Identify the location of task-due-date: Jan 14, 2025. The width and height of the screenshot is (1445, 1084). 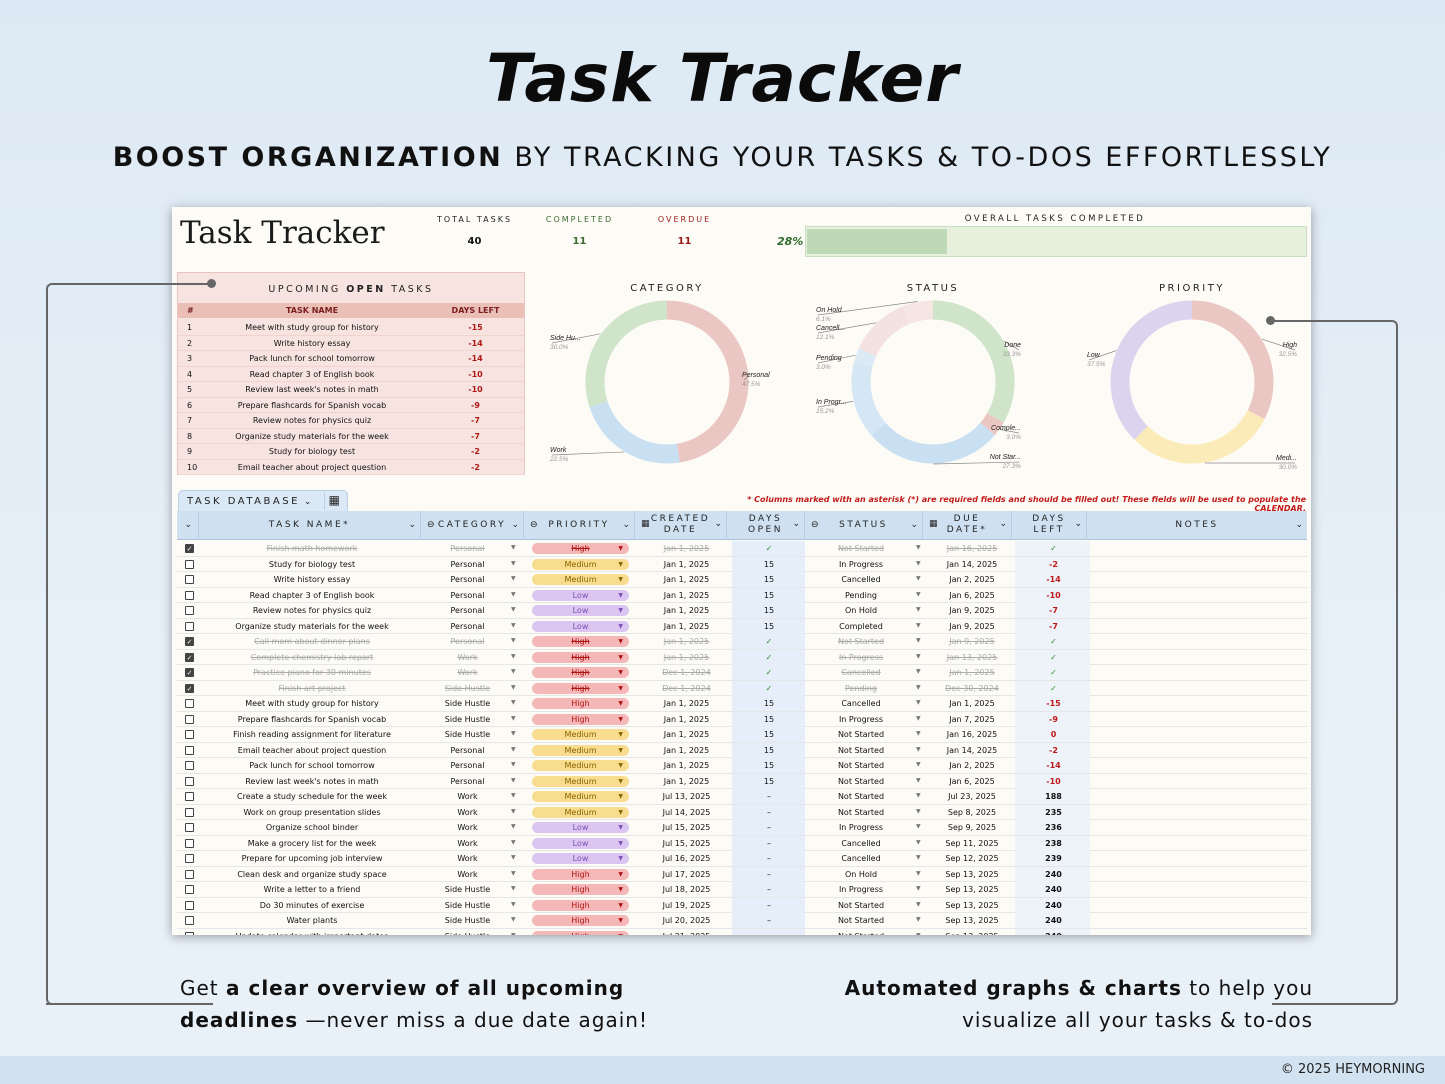
(972, 564).